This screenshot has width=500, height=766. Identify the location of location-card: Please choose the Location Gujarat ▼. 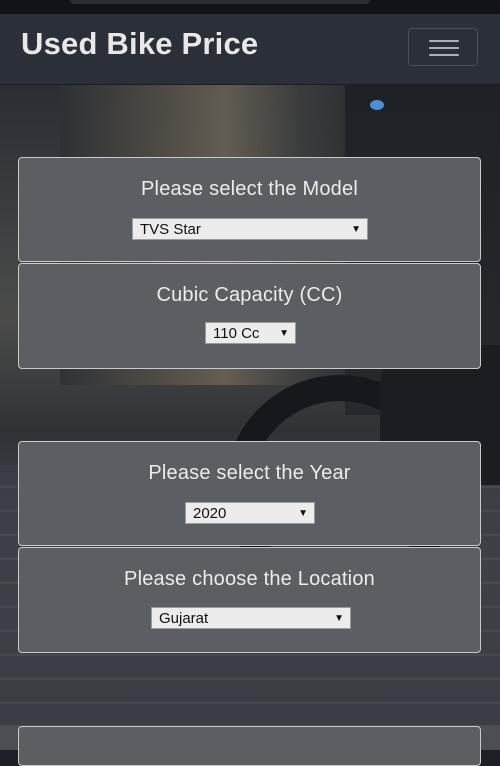
(249, 600).